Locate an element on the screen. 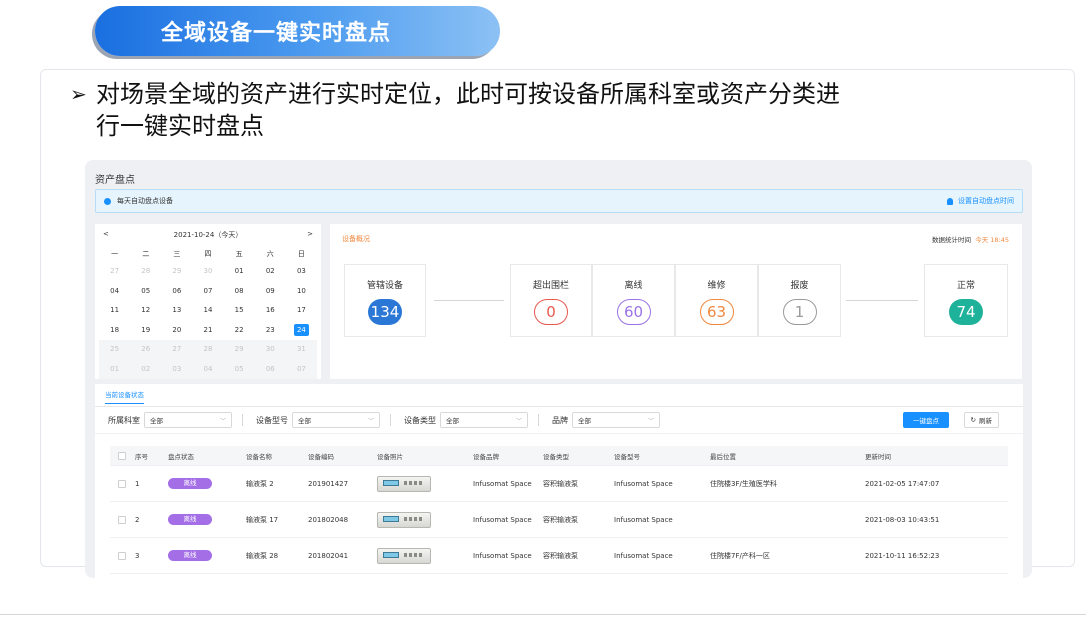 The width and height of the screenshot is (1086, 617). filter-label-model: 设备型号 is located at coordinates (272, 420).